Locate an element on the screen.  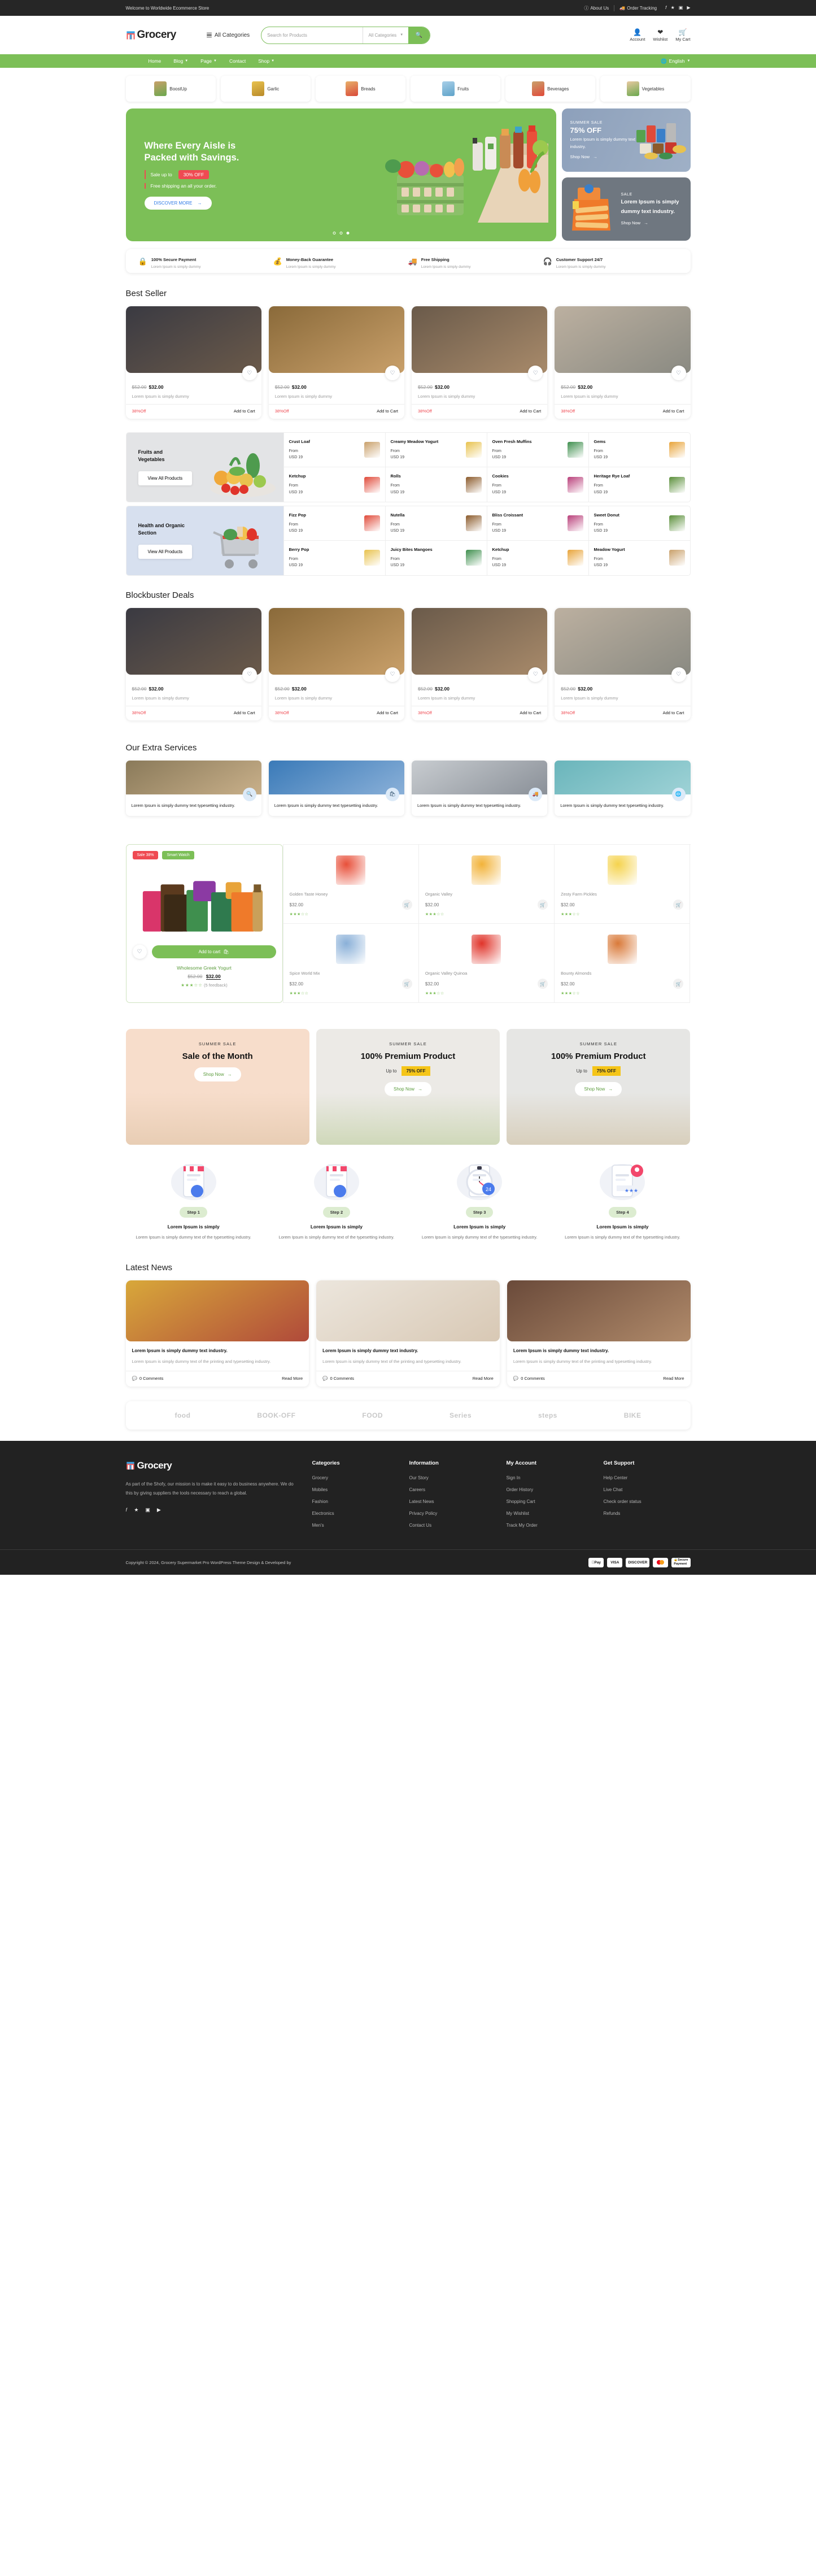
nav-item-blog: Blog ▼ is located at coordinates (180, 61).